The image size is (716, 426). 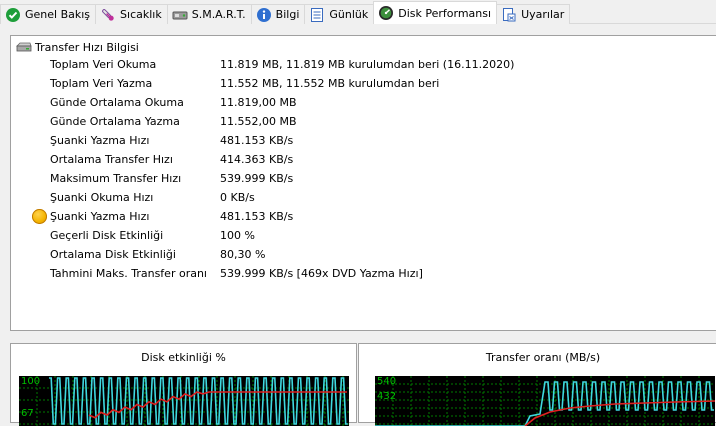 What do you see at coordinates (361, 178) in the screenshot?
I see `info-row-max-transfer: Maksimum Transfer Hızı 539.999 KB/s` at bounding box center [361, 178].